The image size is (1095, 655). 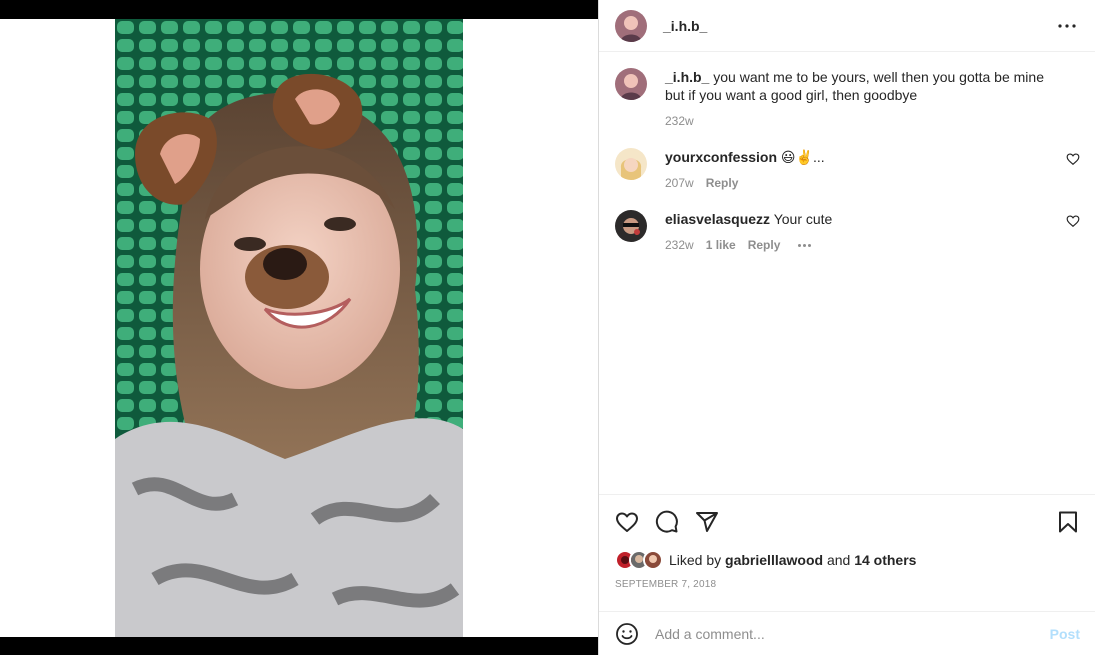 I want to click on comment-input, so click(x=852, y=633).